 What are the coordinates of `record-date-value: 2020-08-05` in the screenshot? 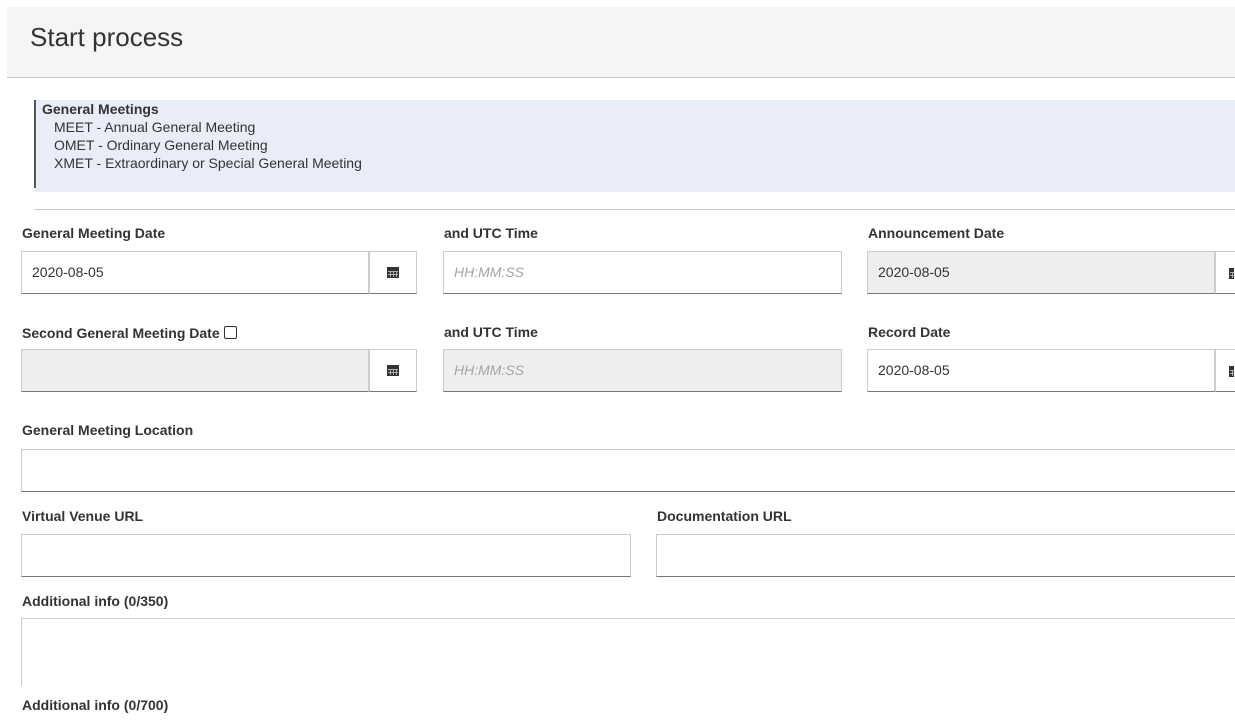 It's located at (914, 370).